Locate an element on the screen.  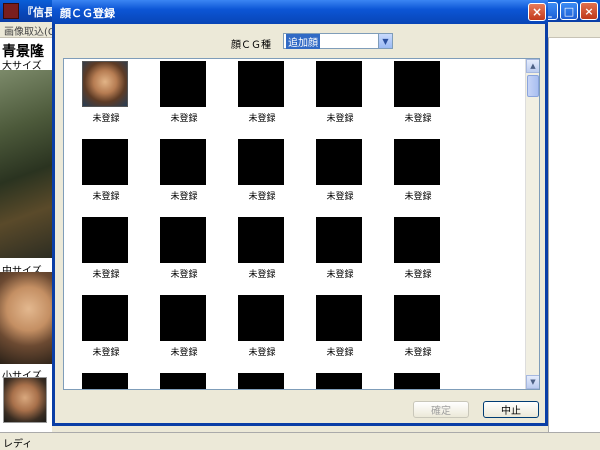
dialog-close-button: × is located at coordinates (537, 12).